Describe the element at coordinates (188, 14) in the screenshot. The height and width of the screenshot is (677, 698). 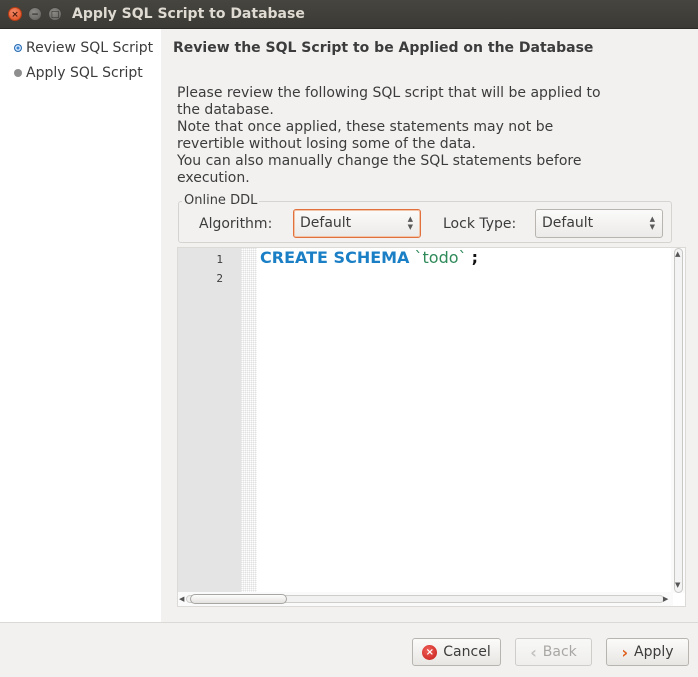
I see `window-title: Apply SQL Script to Database` at that location.